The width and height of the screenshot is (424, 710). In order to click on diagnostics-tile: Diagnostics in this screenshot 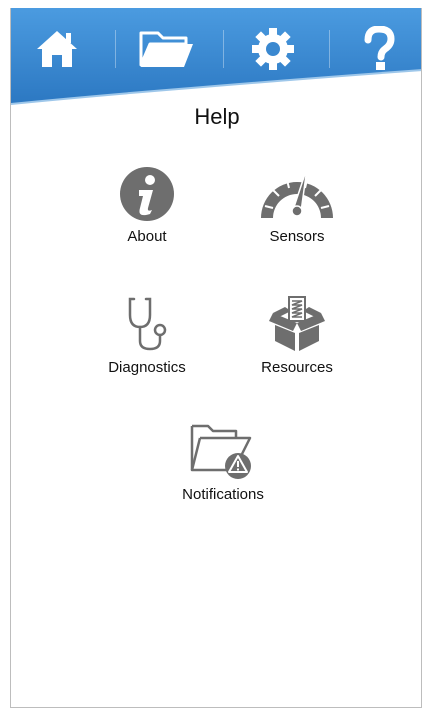, I will do `click(147, 333)`.